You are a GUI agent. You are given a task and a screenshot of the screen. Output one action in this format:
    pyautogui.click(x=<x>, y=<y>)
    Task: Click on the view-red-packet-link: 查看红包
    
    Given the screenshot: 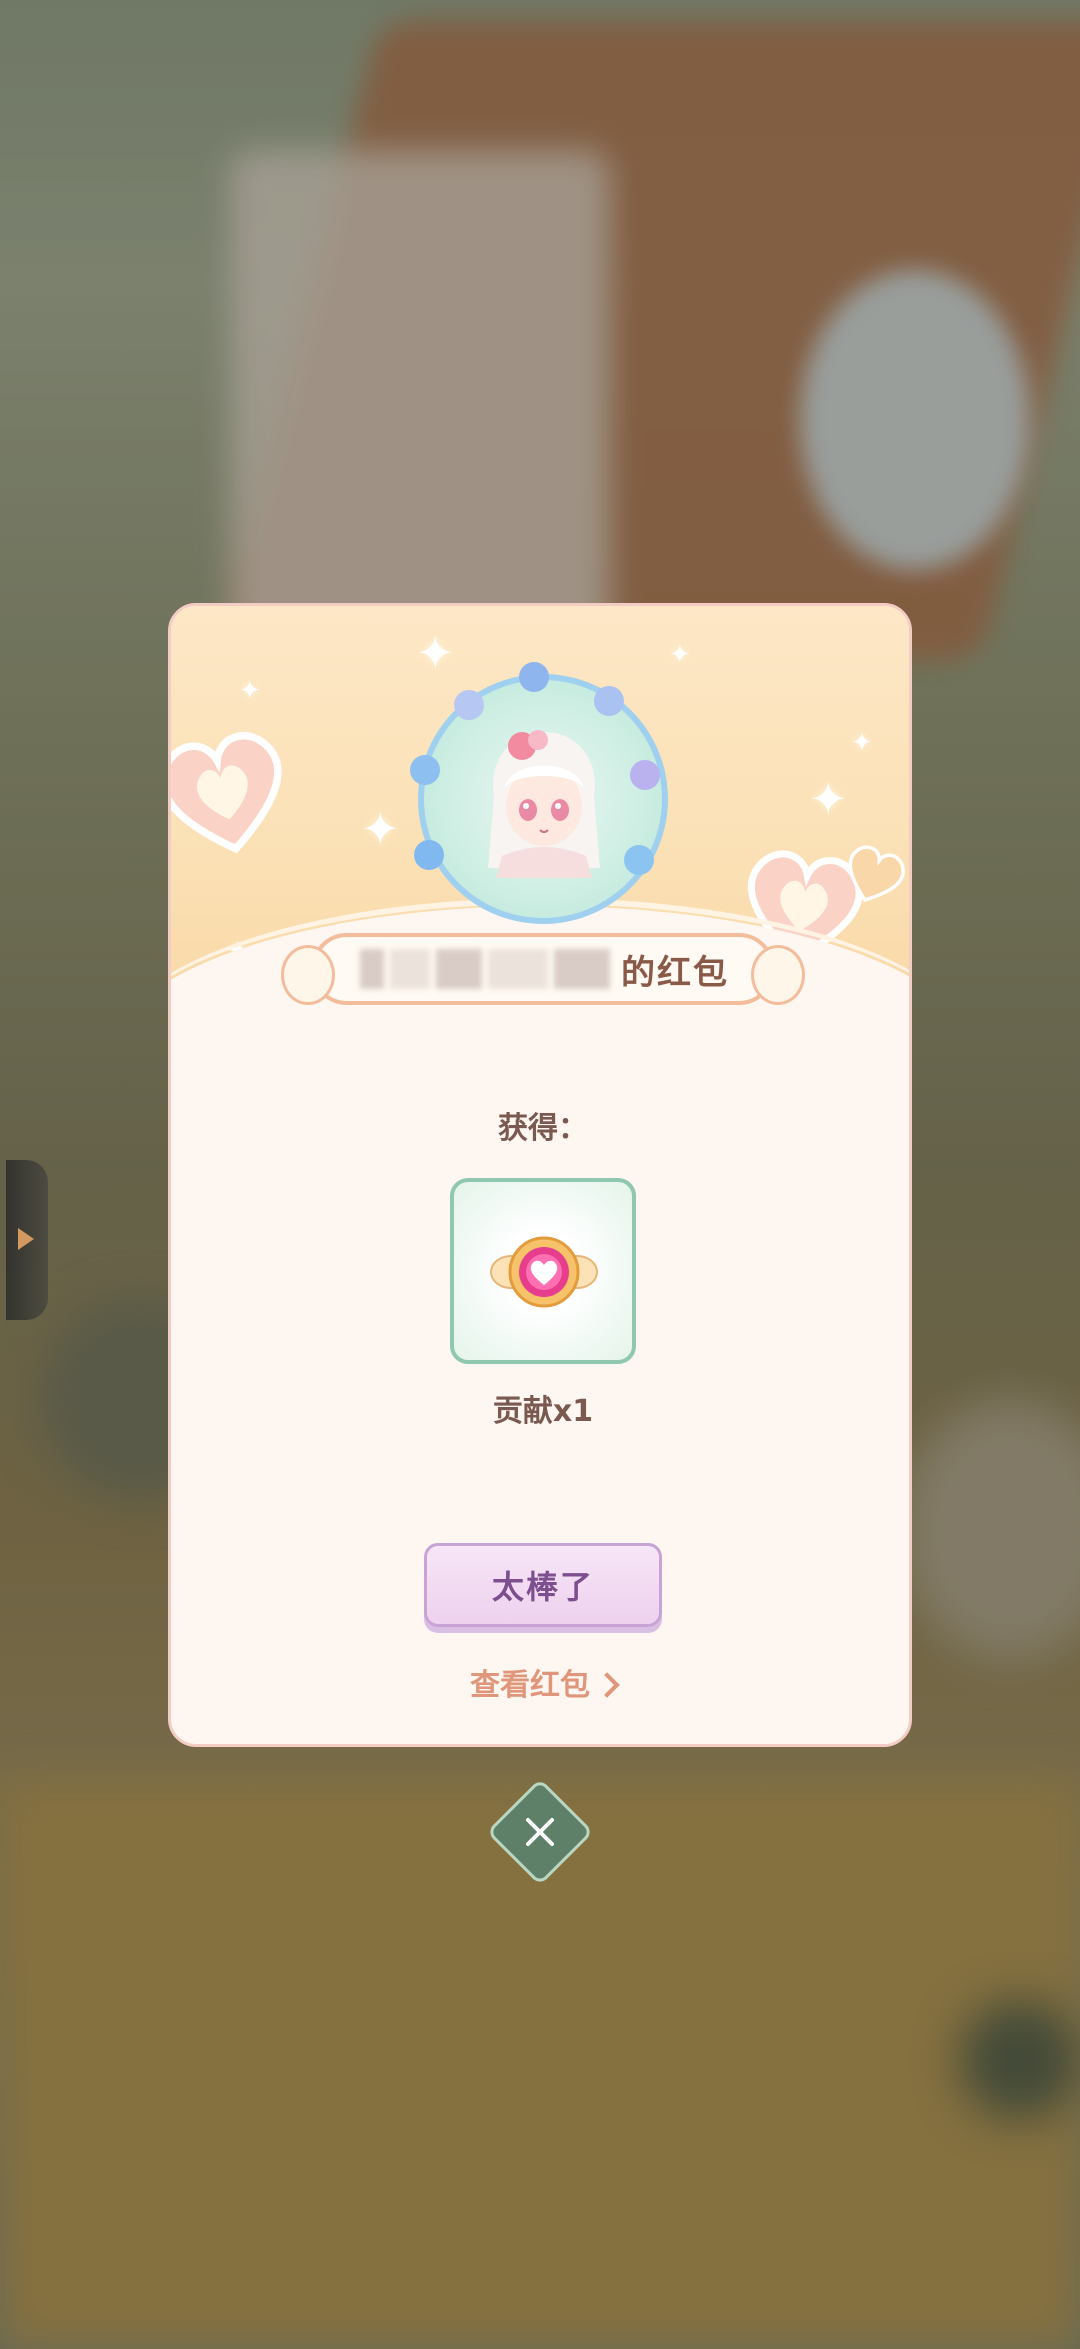 What is the action you would take?
    pyautogui.click(x=540, y=1682)
    